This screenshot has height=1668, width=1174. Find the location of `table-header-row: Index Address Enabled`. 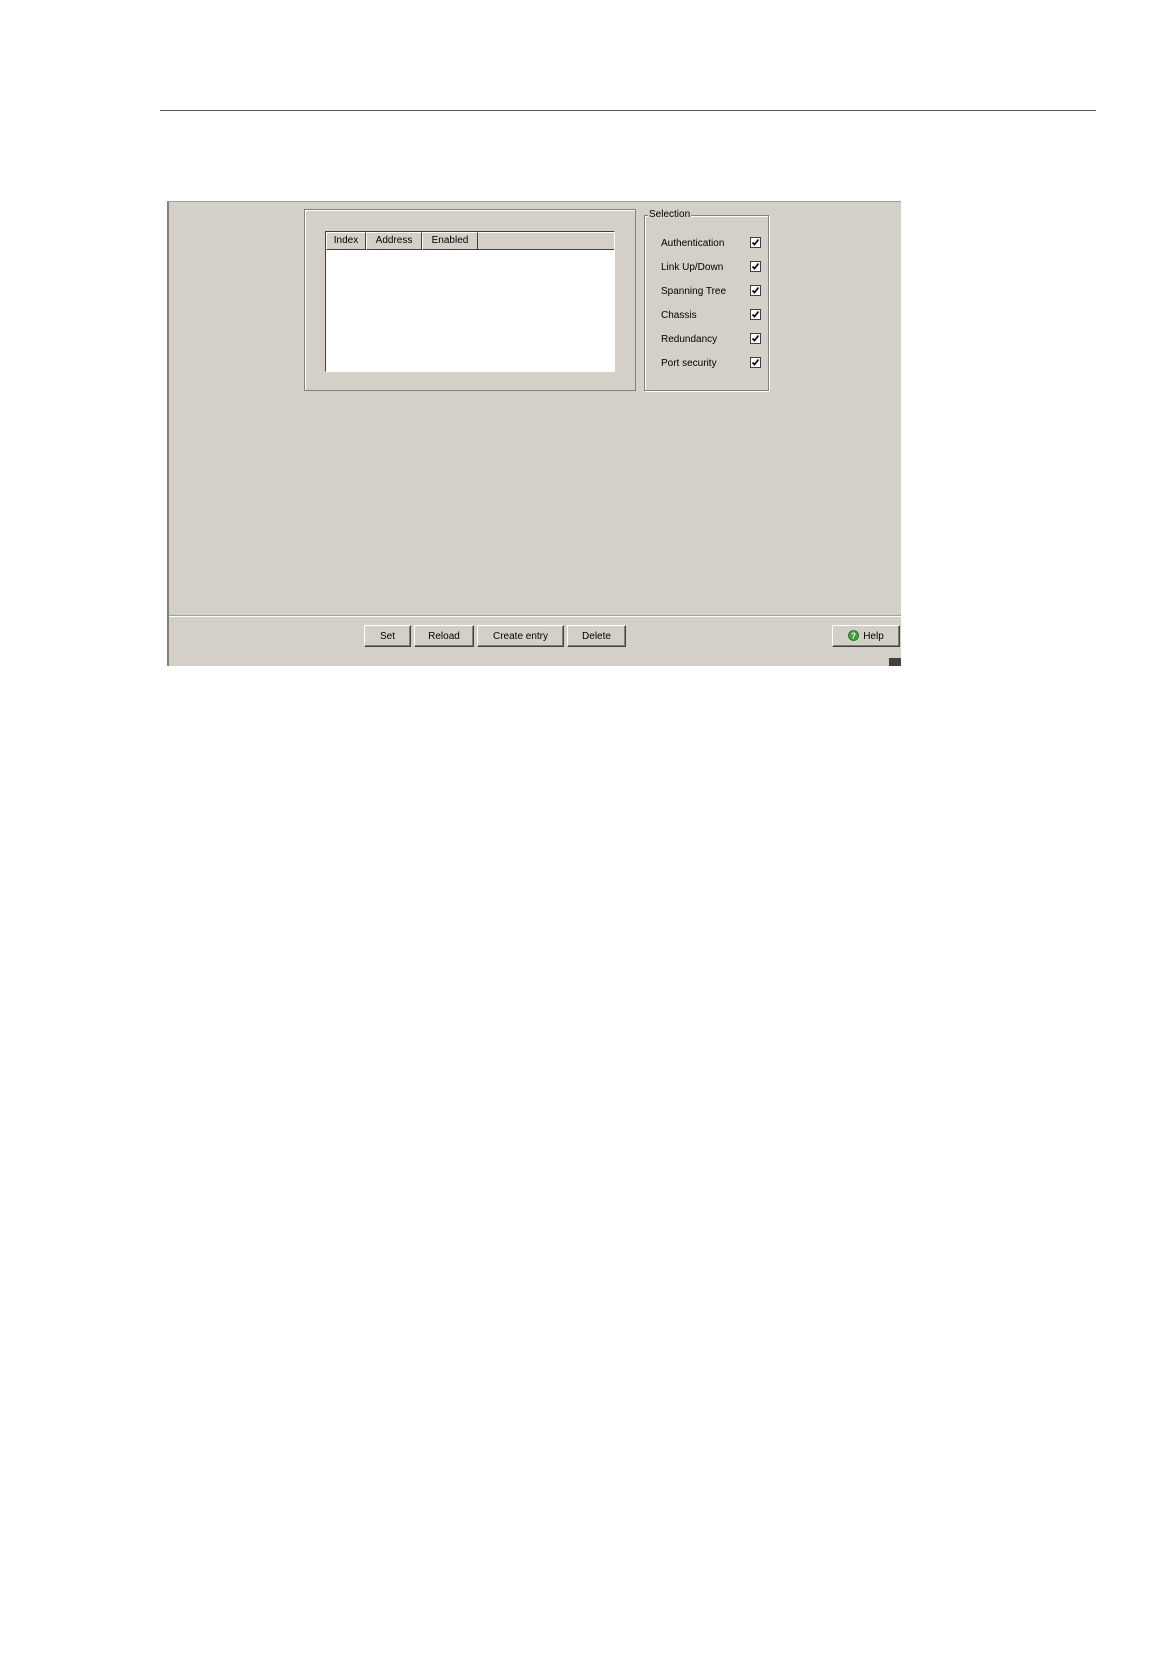

table-header-row: Index Address Enabled is located at coordinates (470, 241).